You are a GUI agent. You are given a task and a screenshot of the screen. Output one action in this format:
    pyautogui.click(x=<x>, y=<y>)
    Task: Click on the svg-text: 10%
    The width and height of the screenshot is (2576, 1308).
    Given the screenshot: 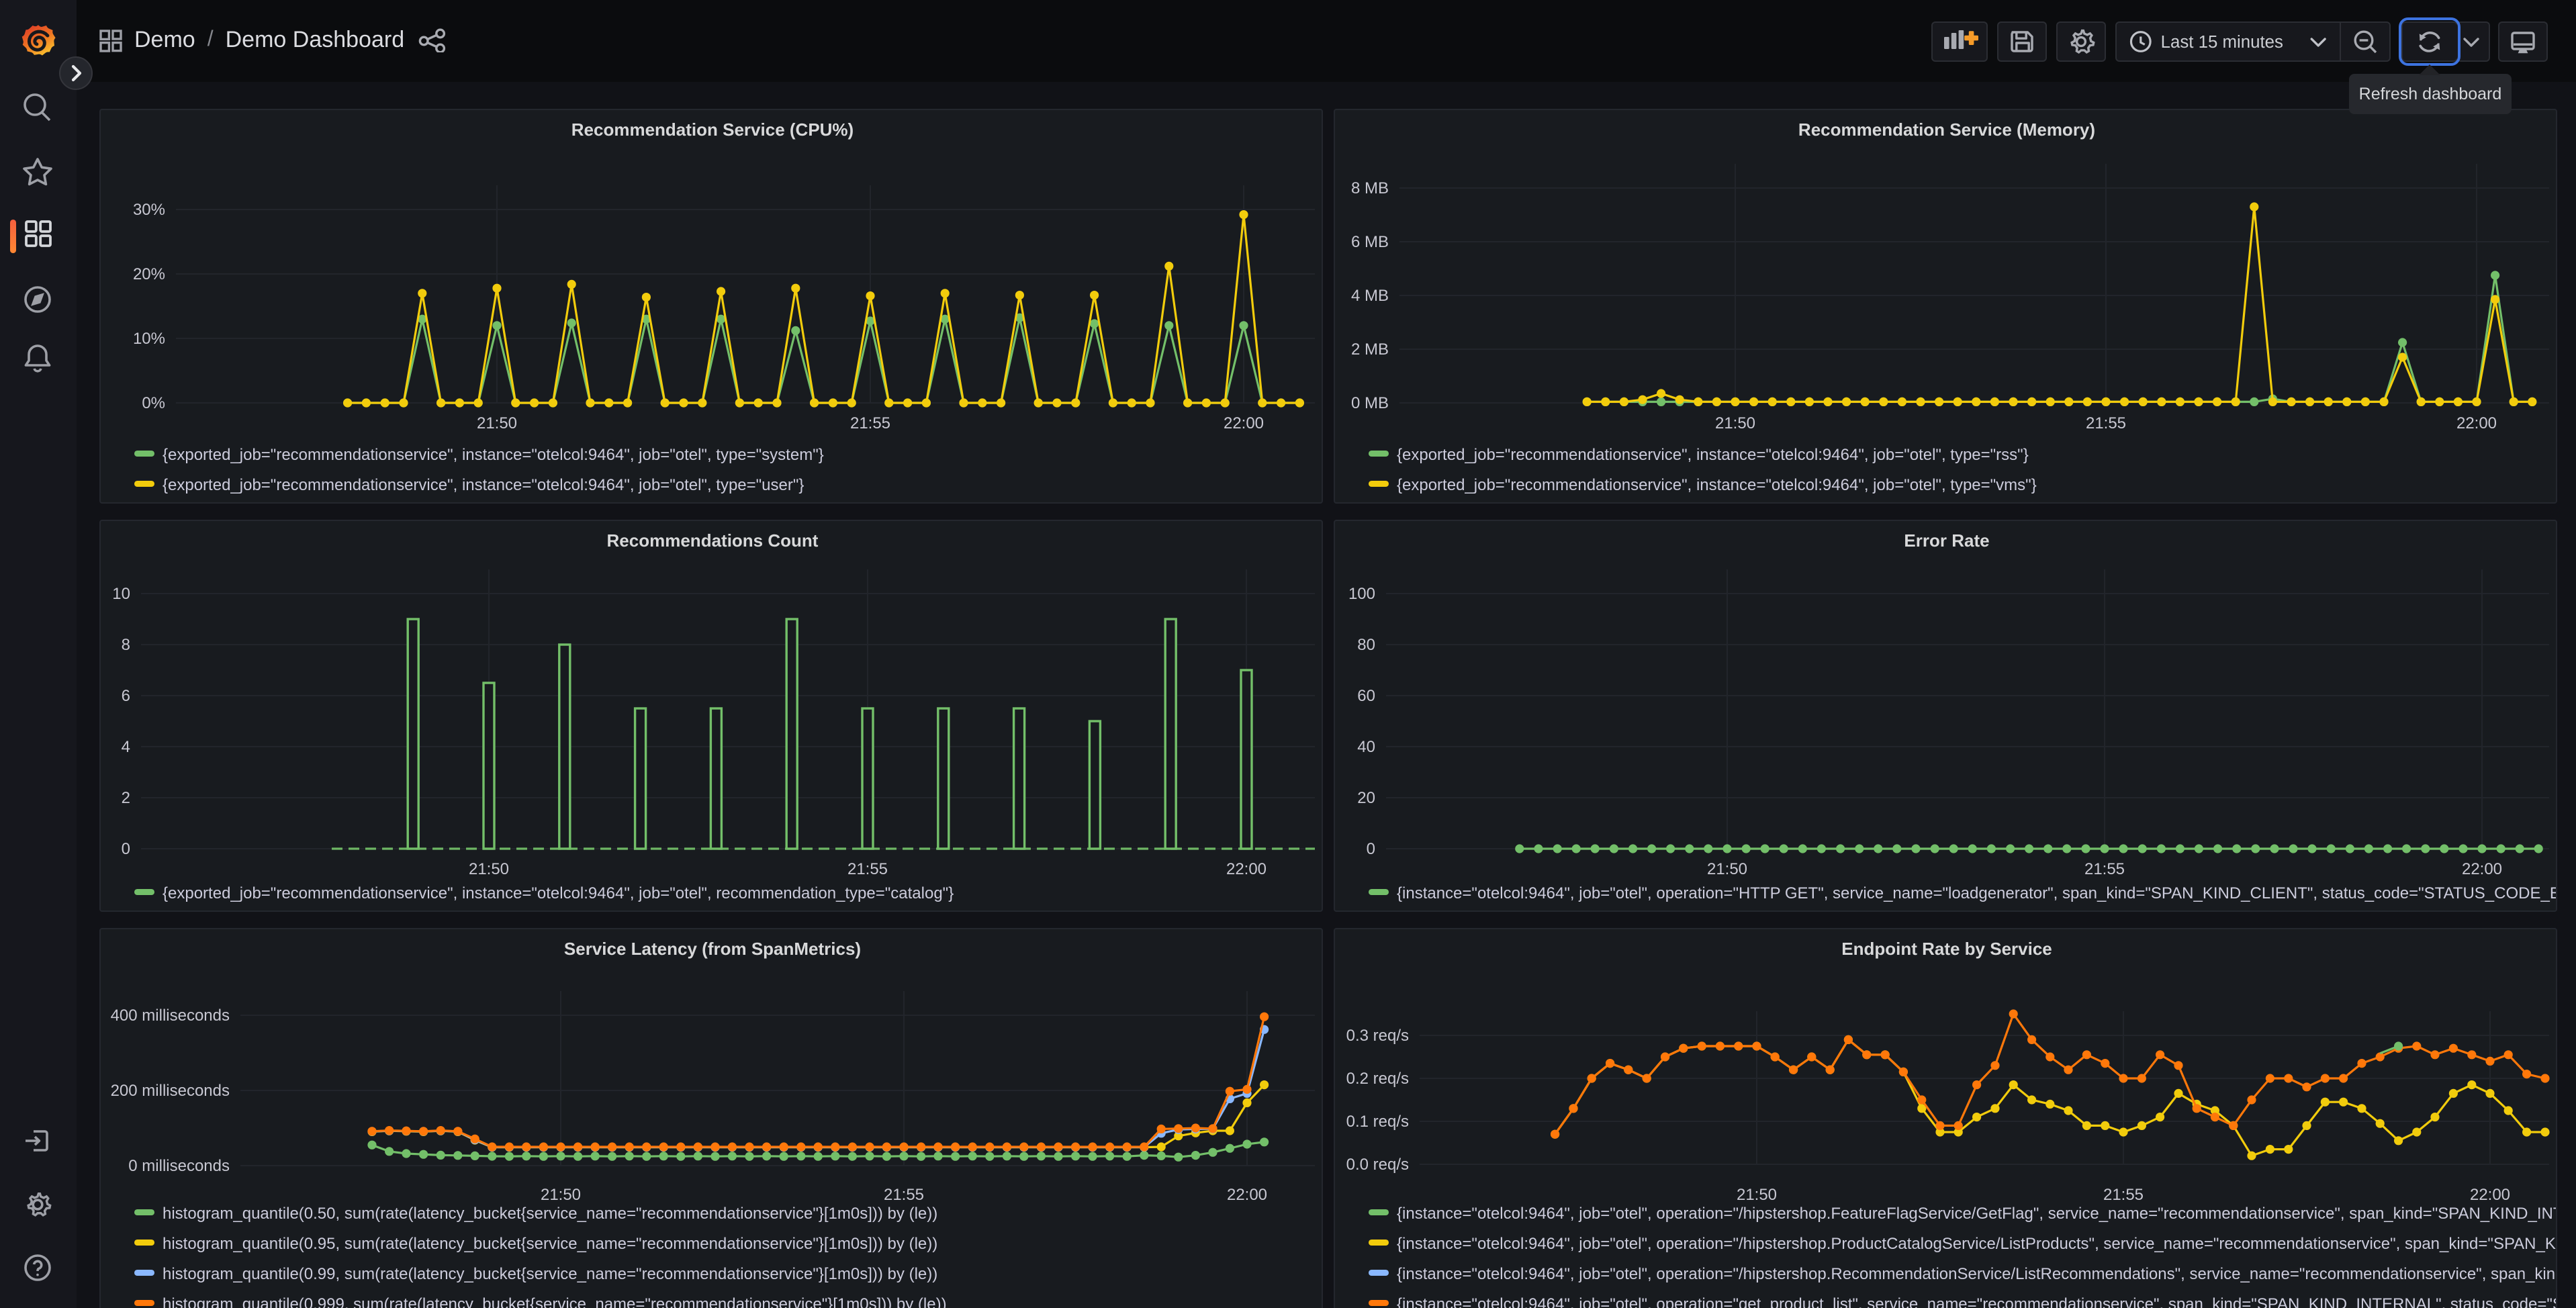 What is the action you would take?
    pyautogui.click(x=149, y=338)
    